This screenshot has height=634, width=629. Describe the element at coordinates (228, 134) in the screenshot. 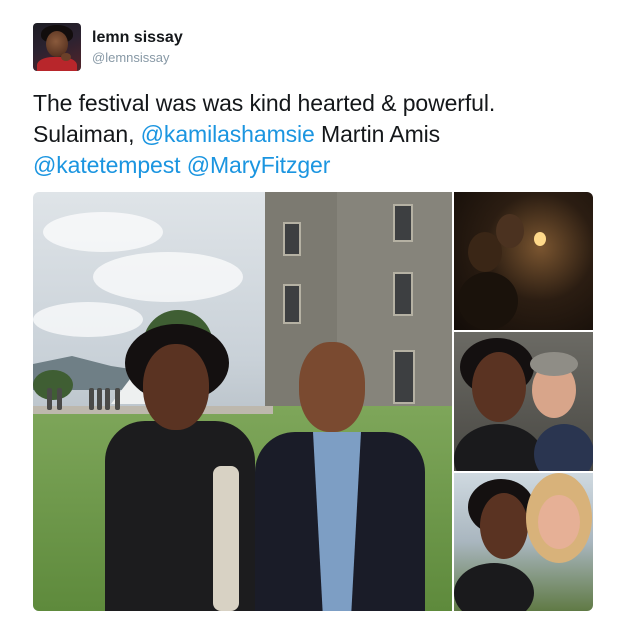

I see `mention-link-kamilashamsie: @kamilashamsie` at that location.